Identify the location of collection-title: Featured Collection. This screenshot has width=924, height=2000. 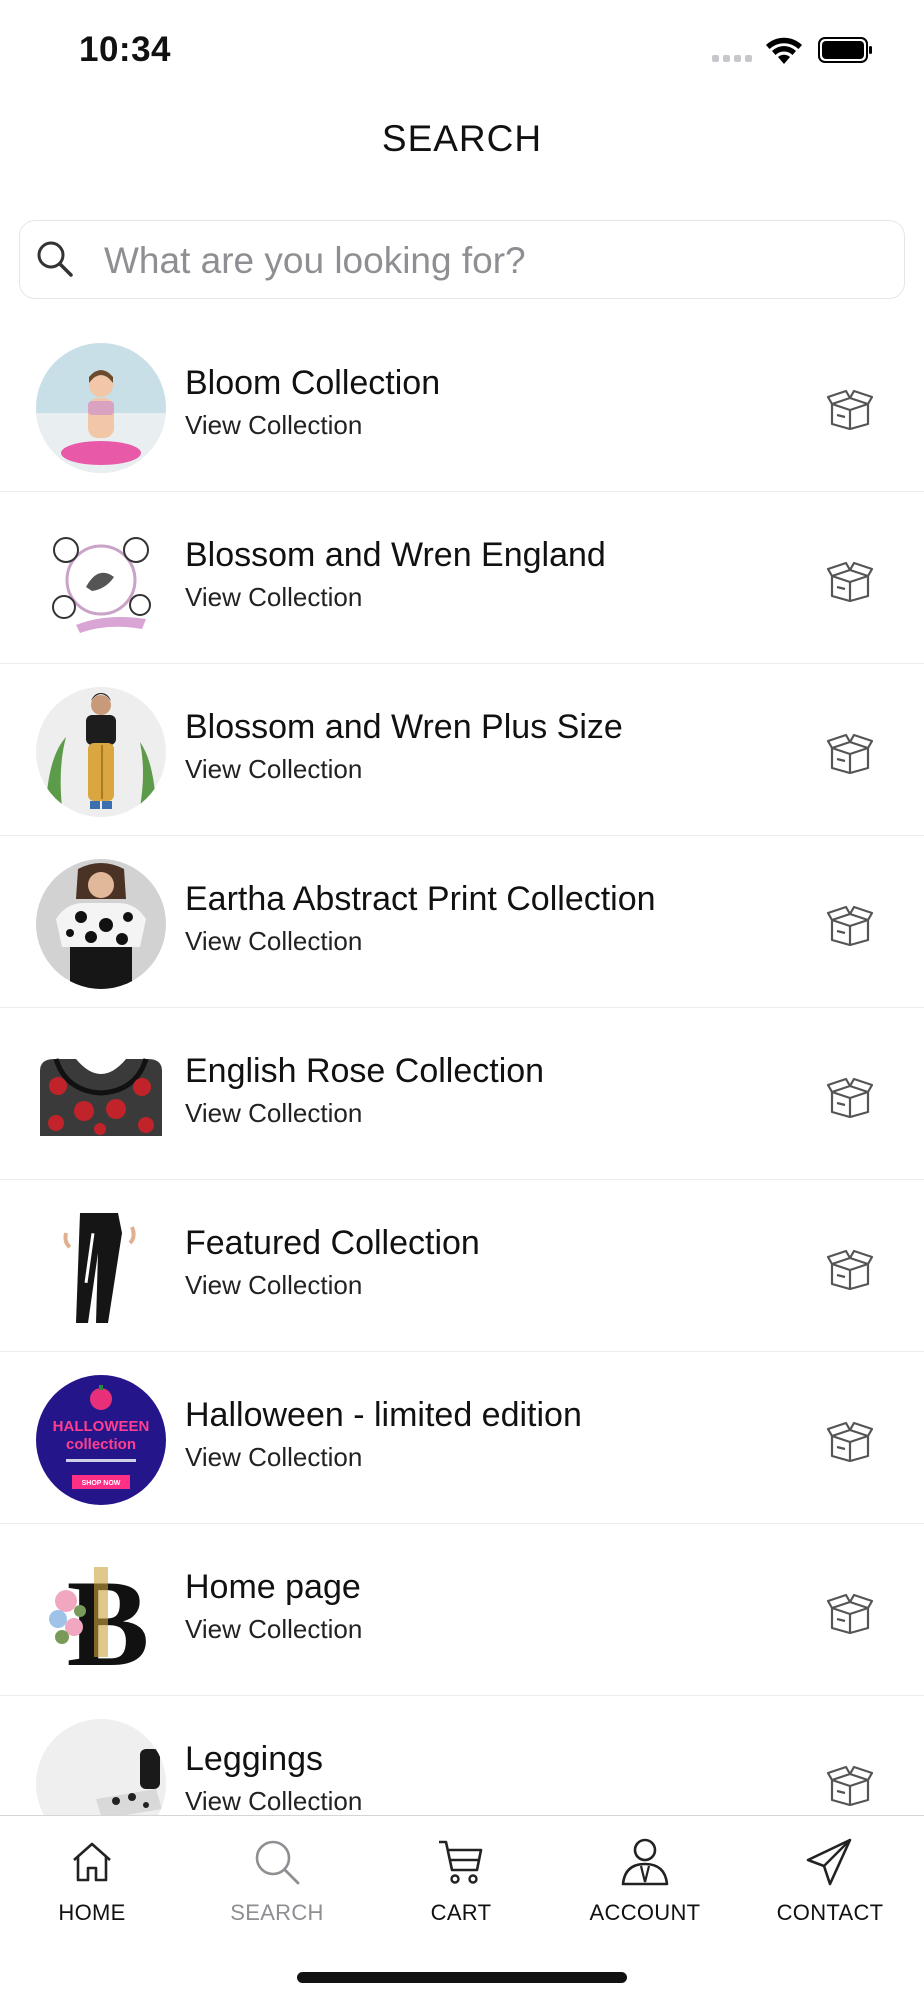
(332, 1243).